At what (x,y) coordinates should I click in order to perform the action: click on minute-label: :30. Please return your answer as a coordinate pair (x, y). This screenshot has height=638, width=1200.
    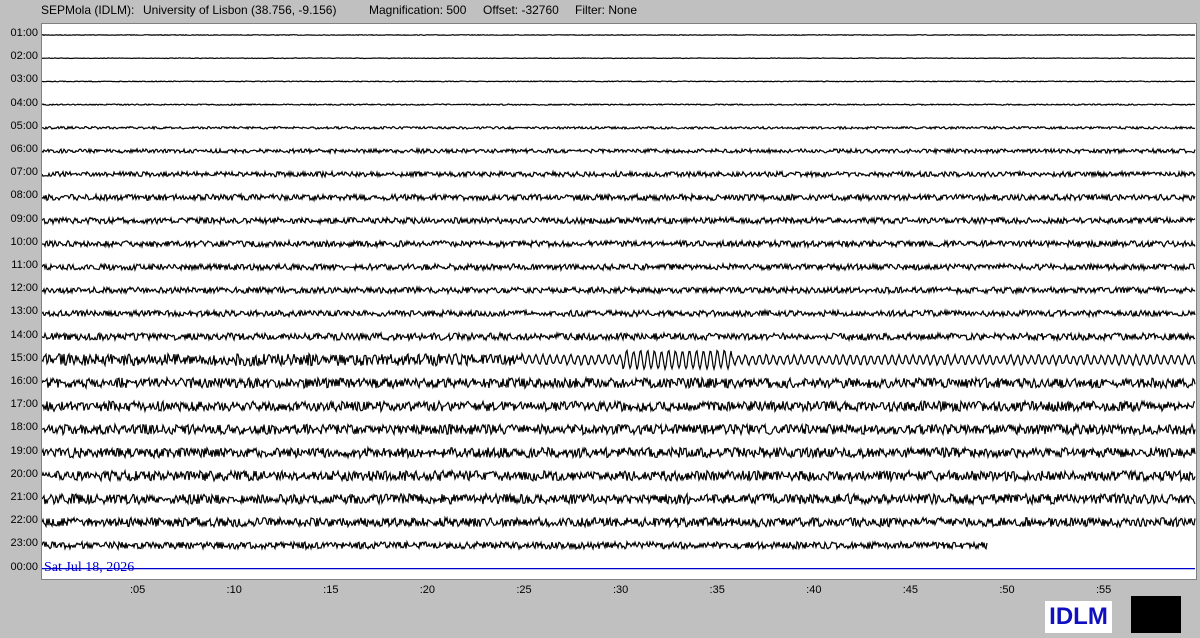
    Looking at the image, I should click on (620, 590).